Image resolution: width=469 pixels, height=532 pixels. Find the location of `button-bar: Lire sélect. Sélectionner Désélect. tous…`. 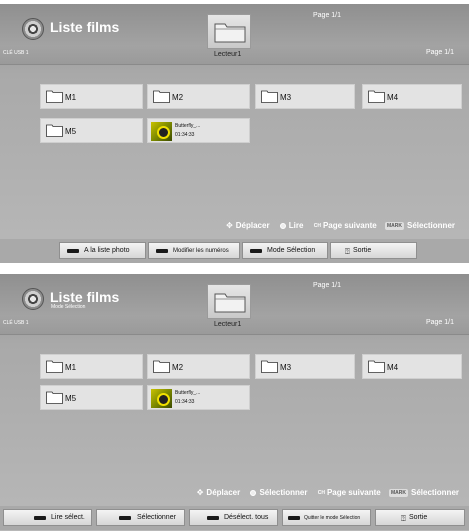

button-bar: Lire sélect. Sélectionner Désélect. tous… is located at coordinates (234, 518).